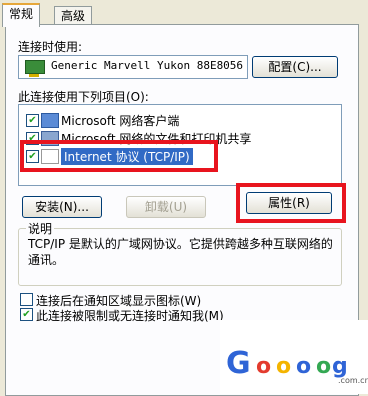 Image resolution: width=368 pixels, height=396 pixels. Describe the element at coordinates (26, 314) in the screenshot. I see `notify-checkbox` at that location.